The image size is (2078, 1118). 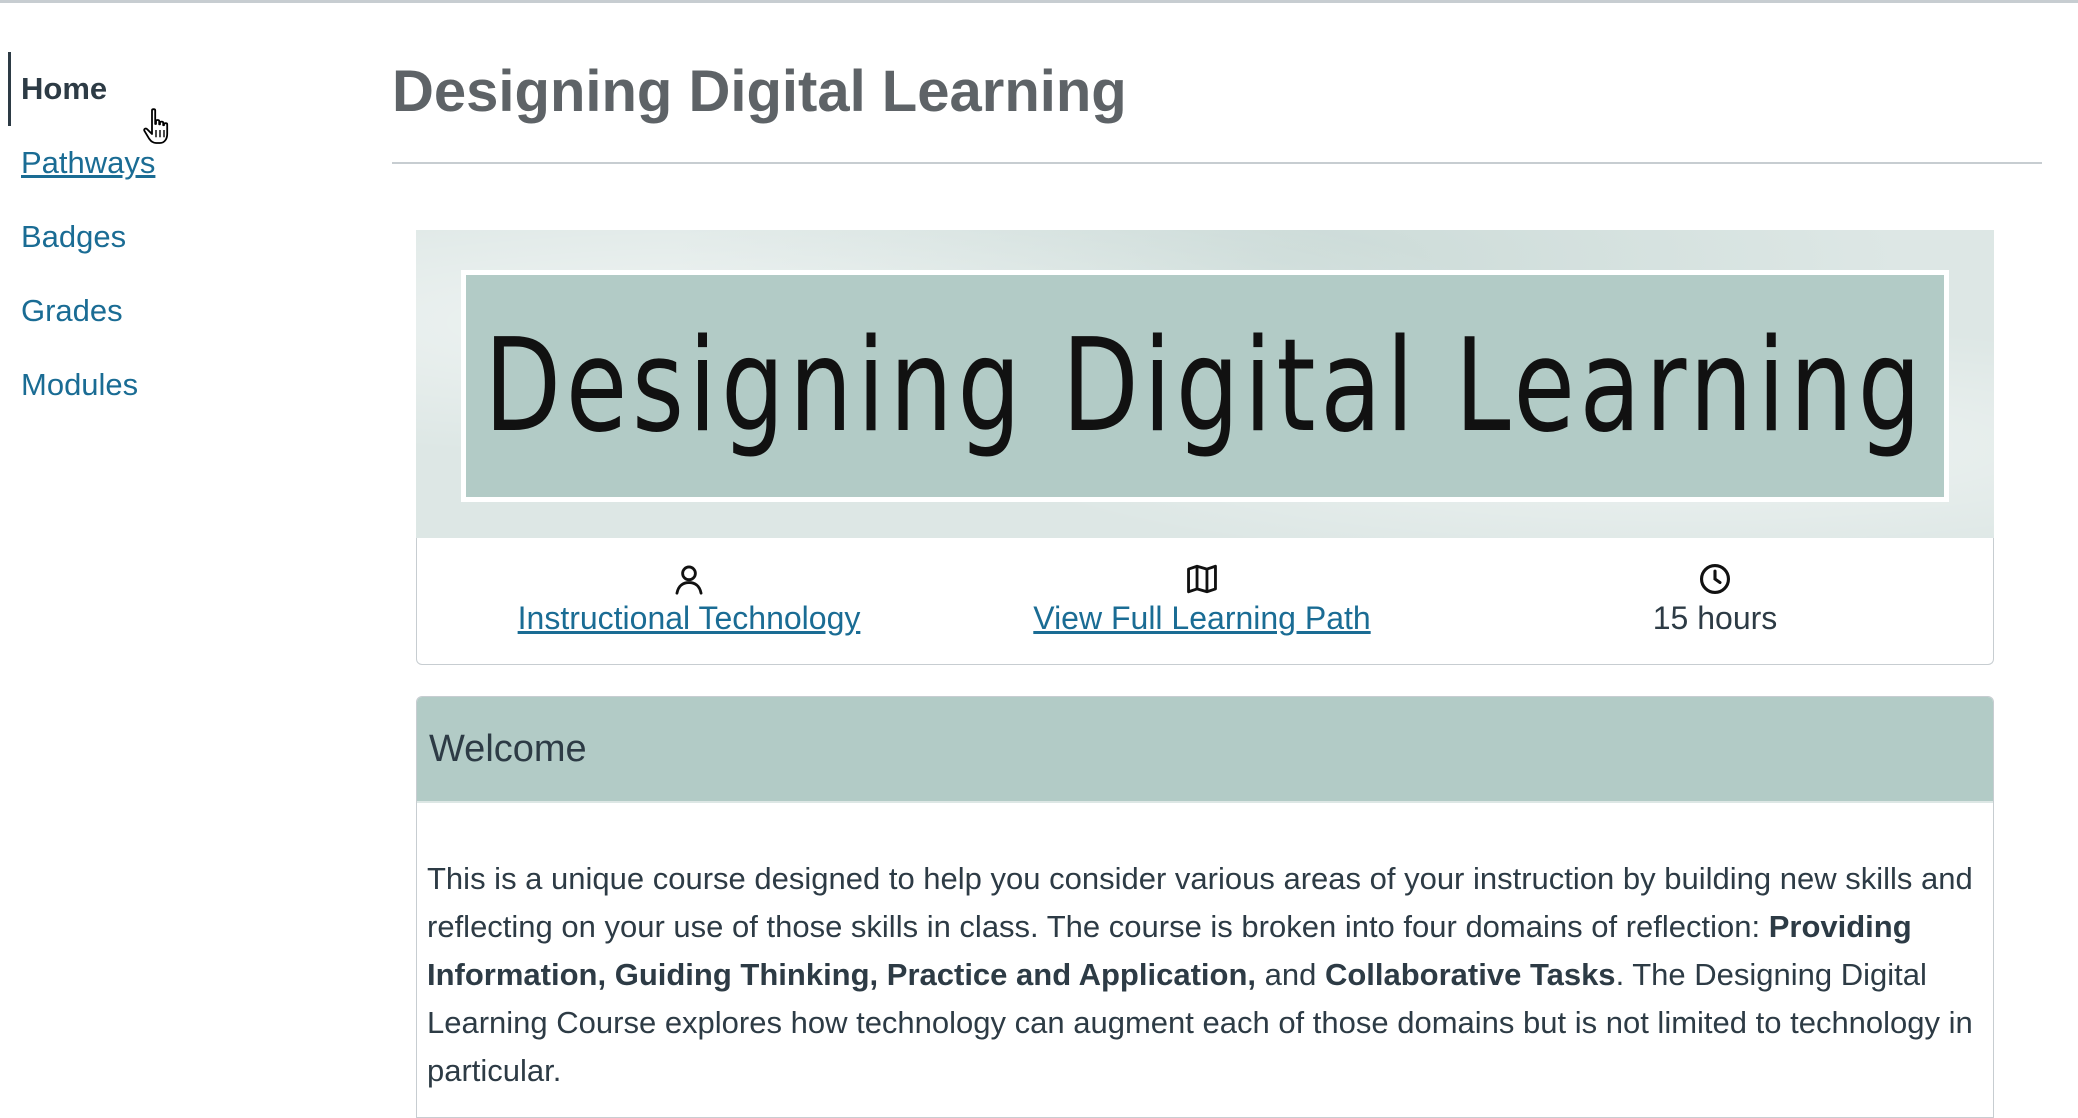 I want to click on view-learning-path-link: View Full Learning Path, so click(x=1201, y=618).